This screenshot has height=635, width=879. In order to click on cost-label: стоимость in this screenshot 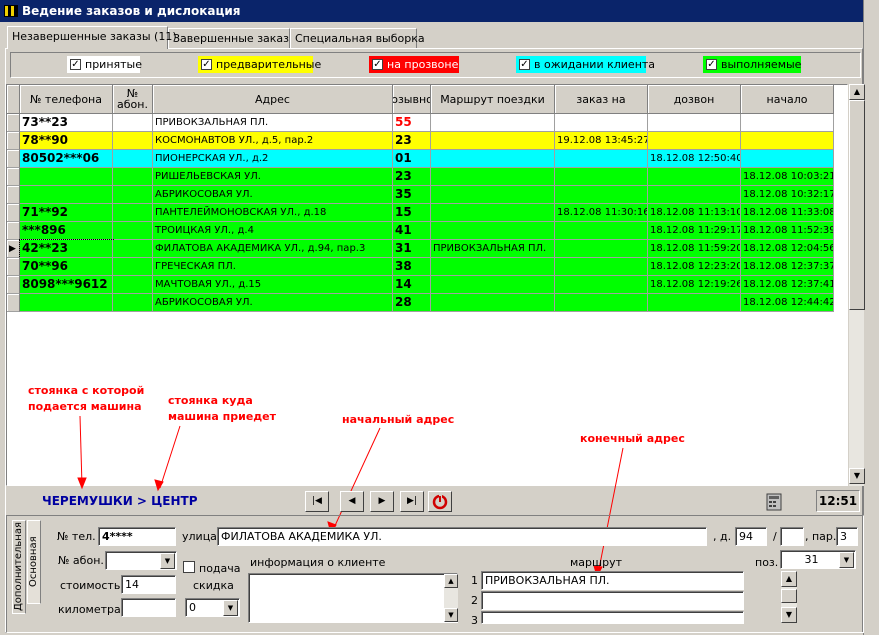, I will do `click(90, 585)`.